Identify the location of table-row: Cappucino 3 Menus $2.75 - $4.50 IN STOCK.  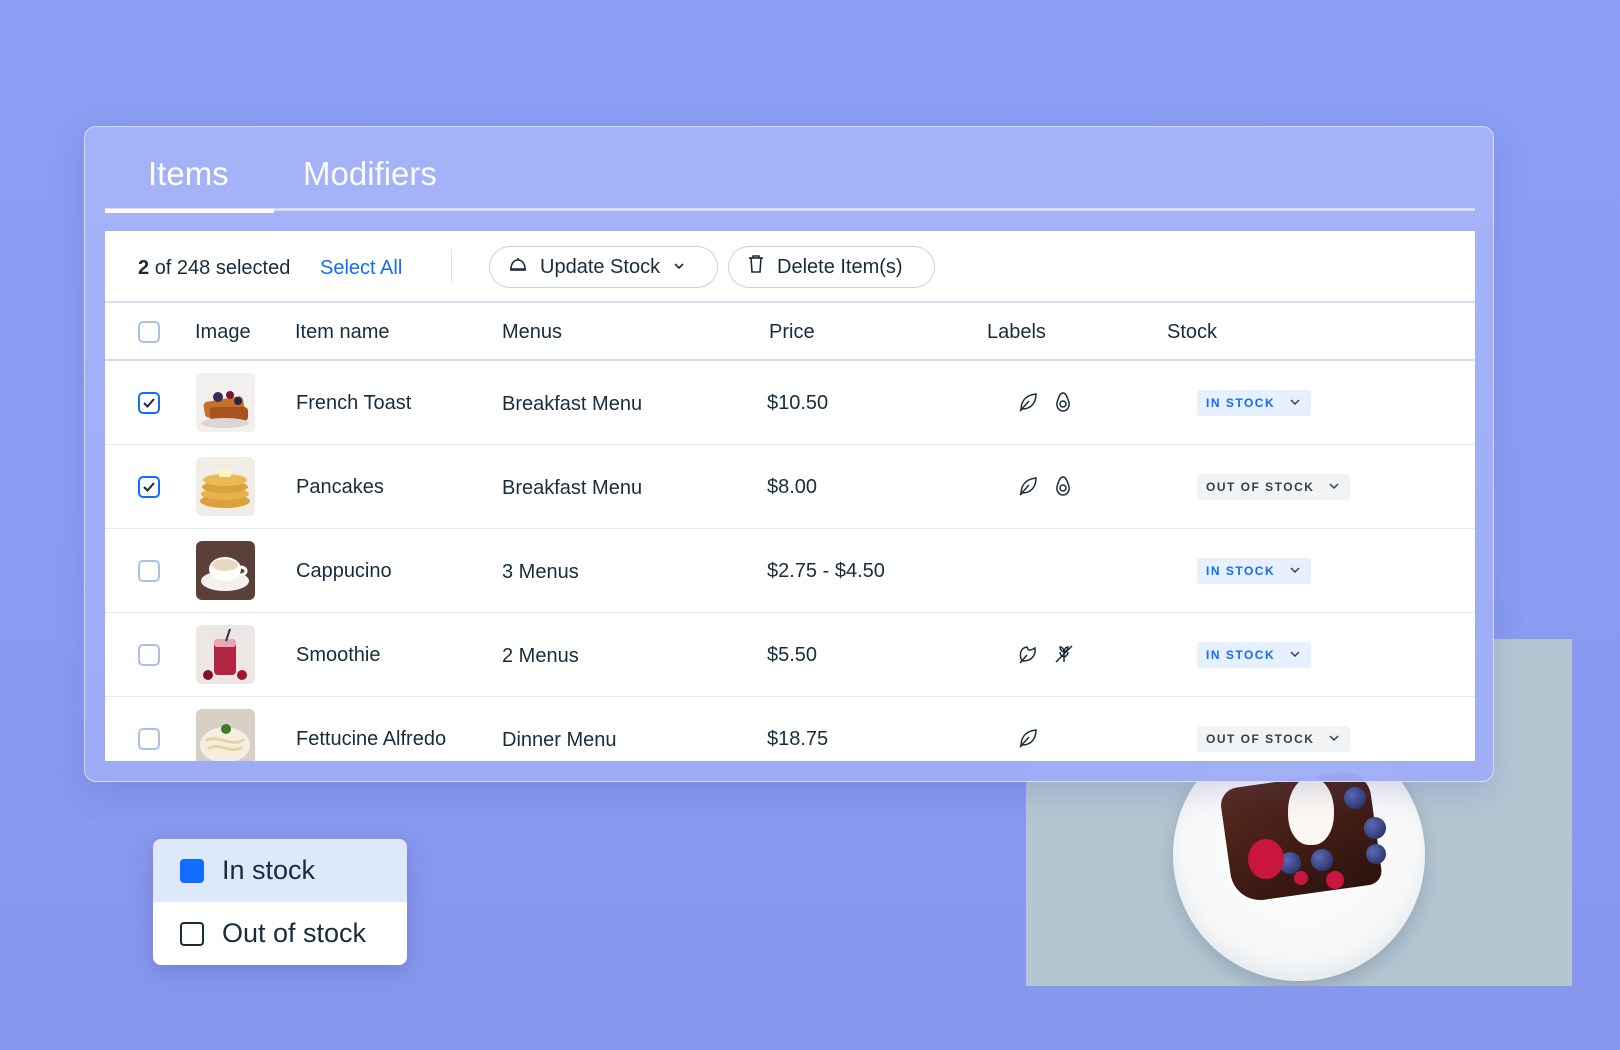
(790, 571).